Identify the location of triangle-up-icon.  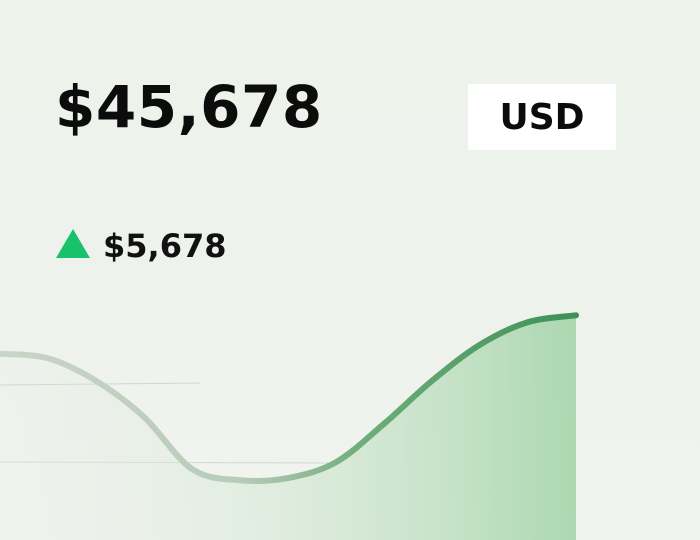
(73, 243).